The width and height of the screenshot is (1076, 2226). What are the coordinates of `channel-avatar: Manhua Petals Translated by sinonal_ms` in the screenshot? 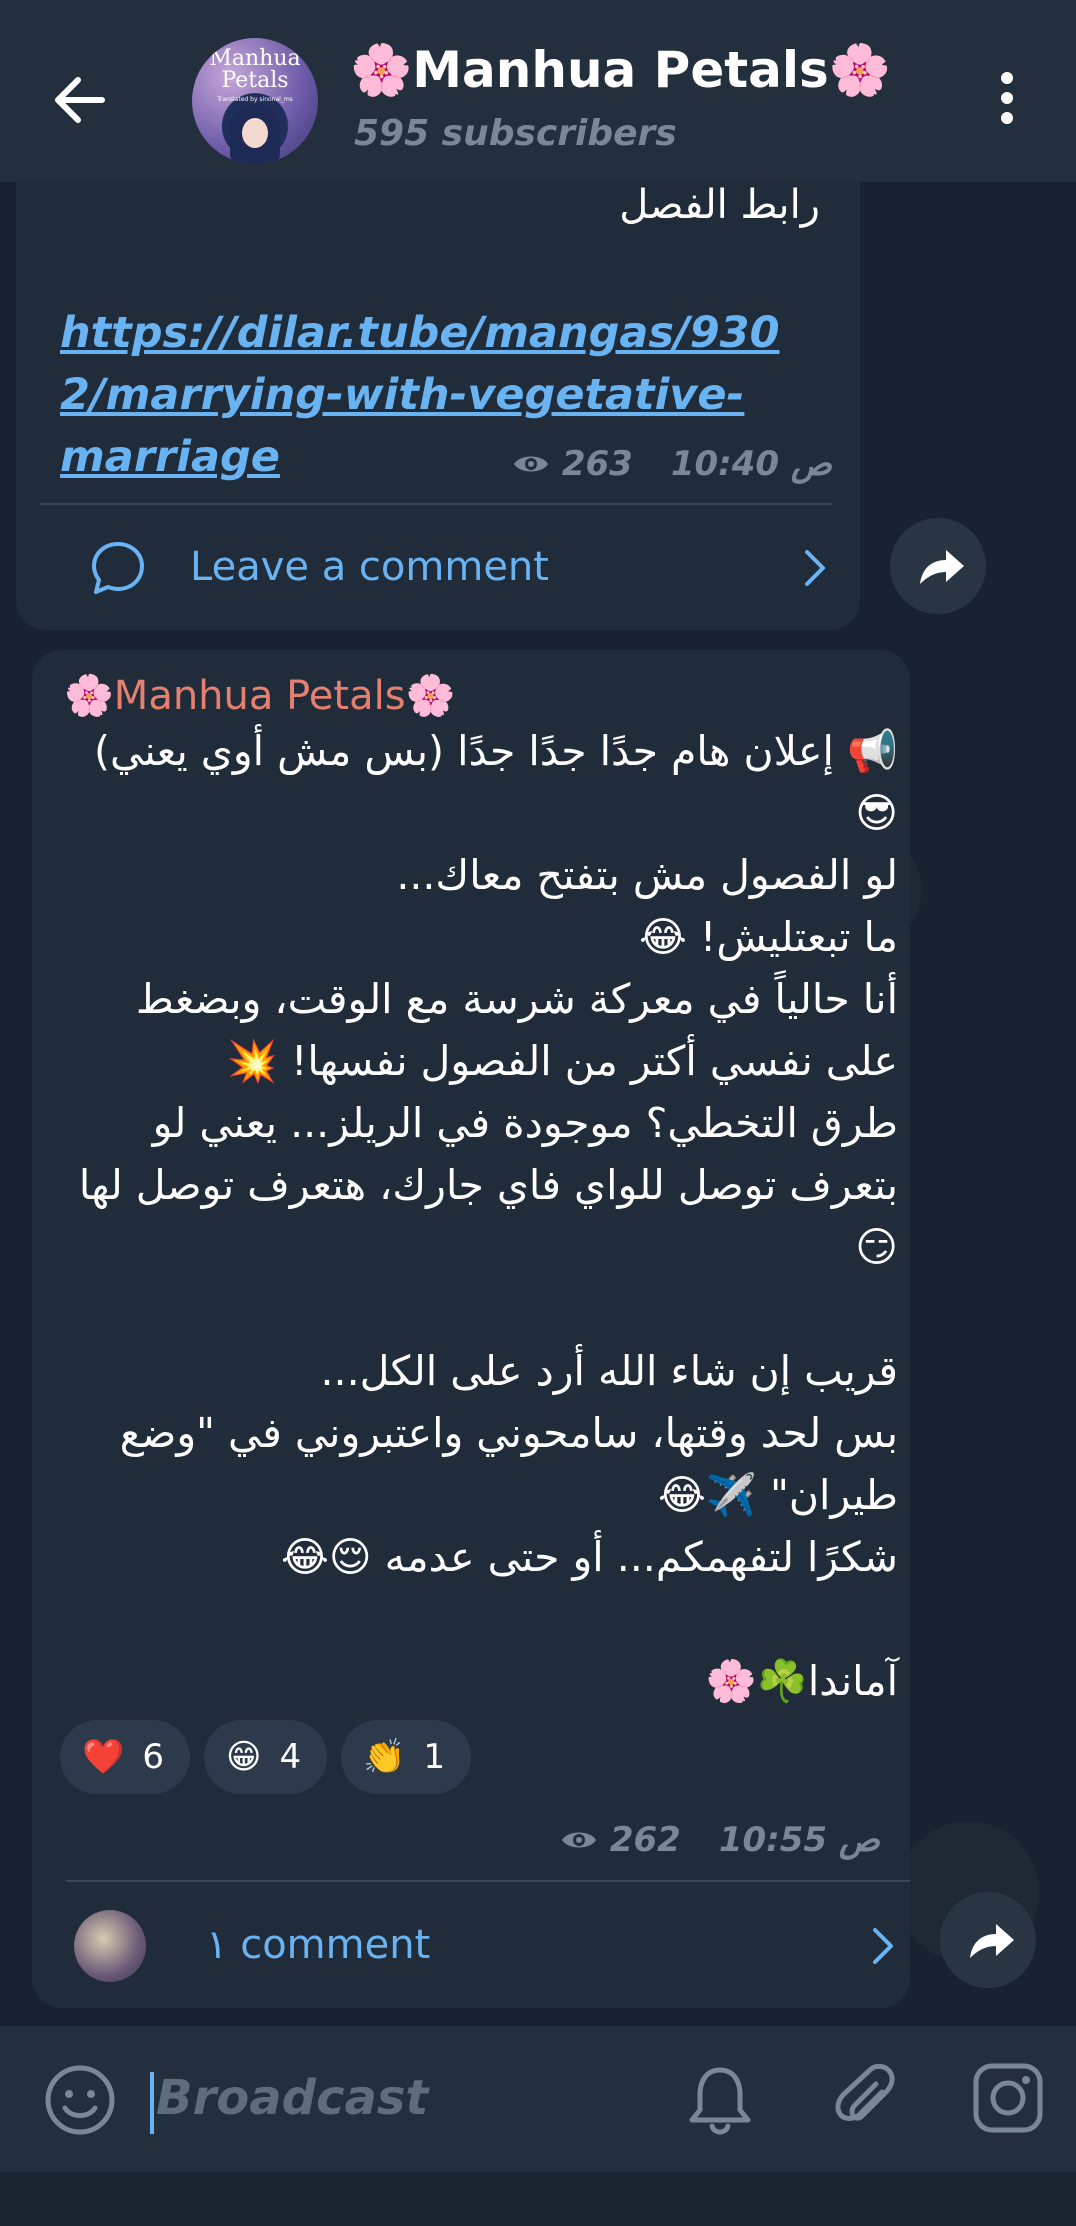 It's located at (255, 101).